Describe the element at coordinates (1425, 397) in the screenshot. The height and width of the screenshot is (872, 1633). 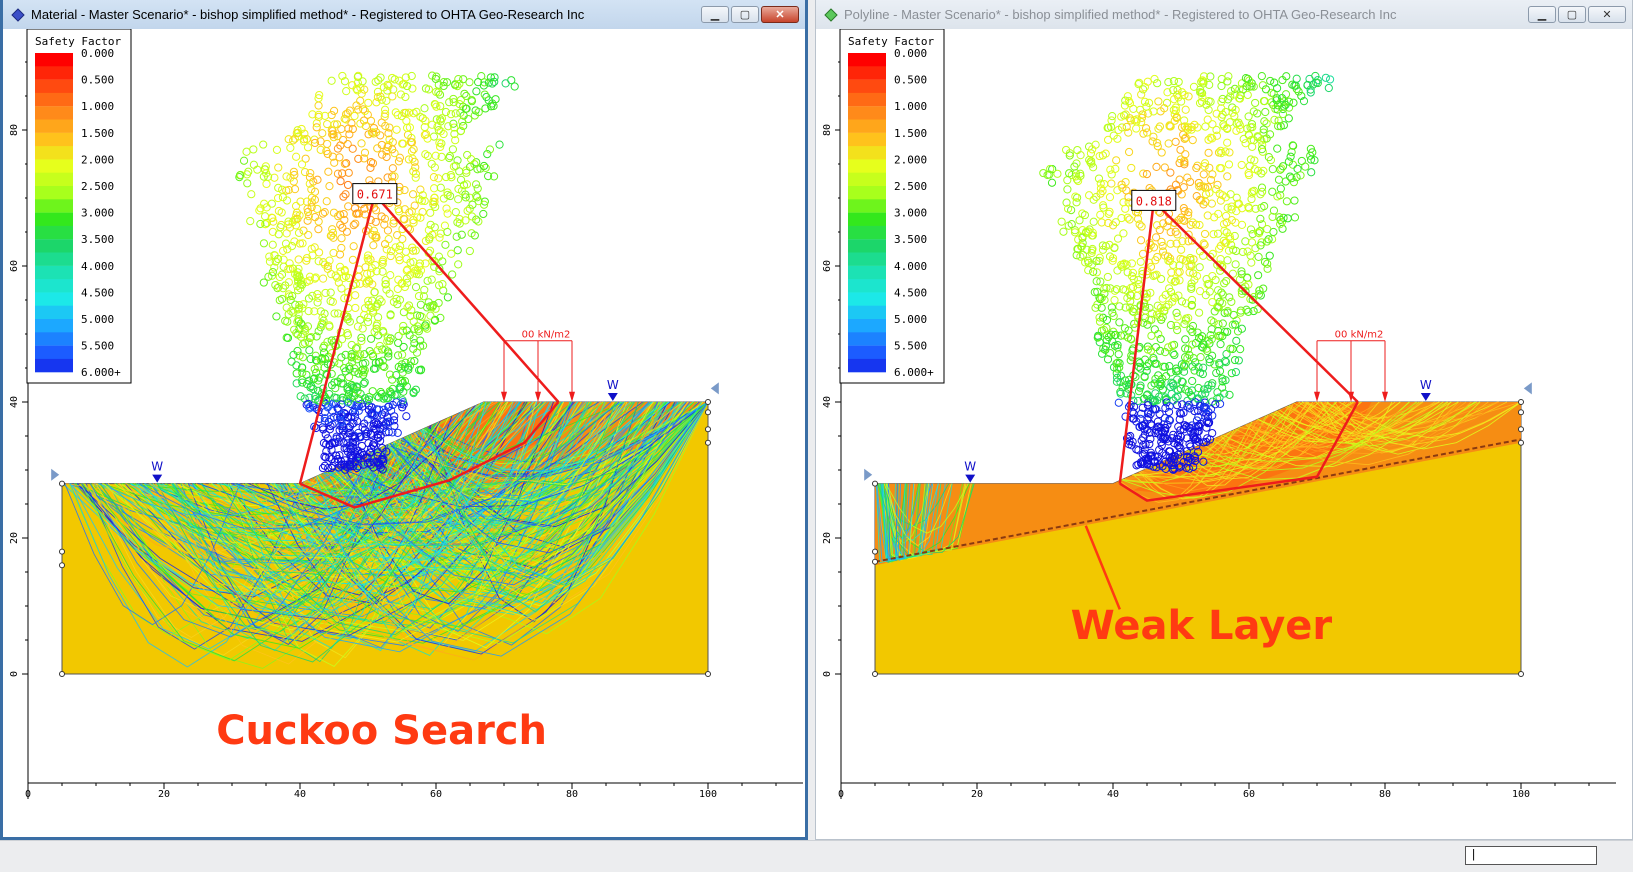
I see `water-table-icon` at that location.